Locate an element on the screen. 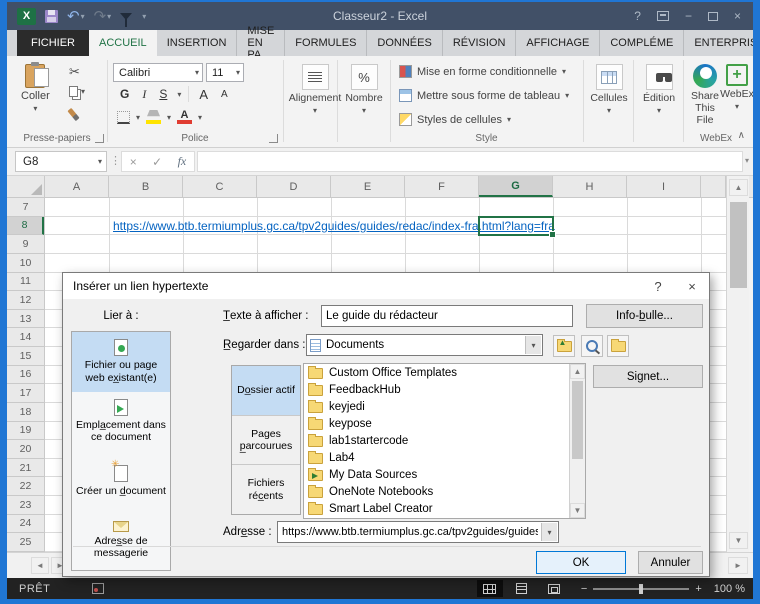 Image resolution: width=760 pixels, height=604 pixels. address-dropdown-icon: ▾ is located at coordinates (549, 532).